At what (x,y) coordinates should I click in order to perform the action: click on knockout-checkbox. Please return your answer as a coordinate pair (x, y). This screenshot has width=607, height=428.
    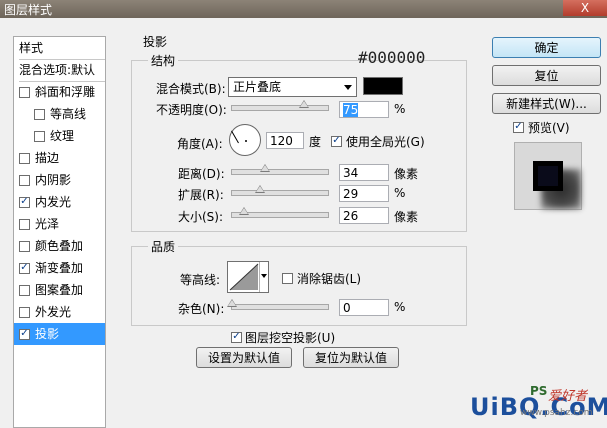
    Looking at the image, I should click on (236, 337).